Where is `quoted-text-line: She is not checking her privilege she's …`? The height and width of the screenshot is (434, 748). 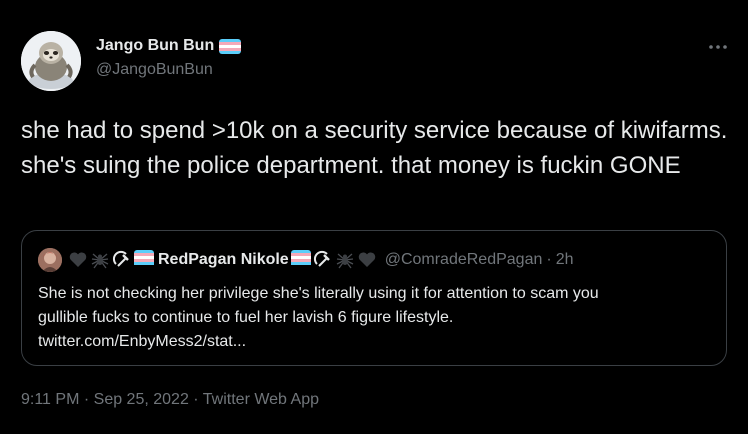 quoted-text-line: She is not checking her privilege she's … is located at coordinates (318, 293).